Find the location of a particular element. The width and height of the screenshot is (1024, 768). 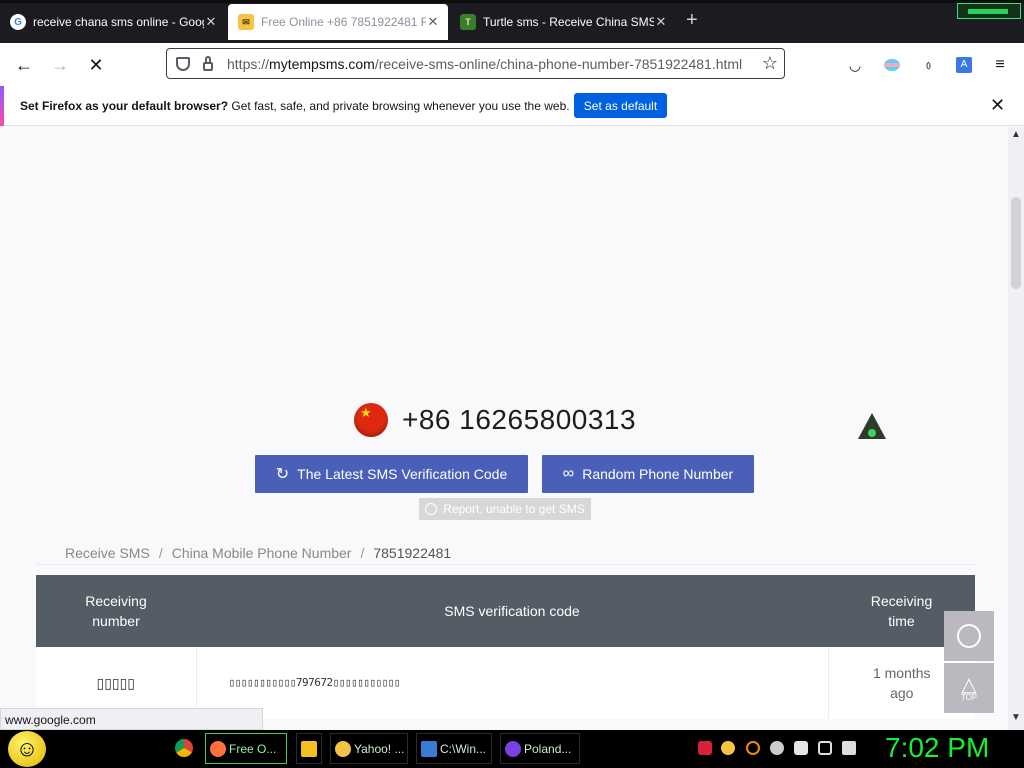

firefox-icon is located at coordinates (218, 748).